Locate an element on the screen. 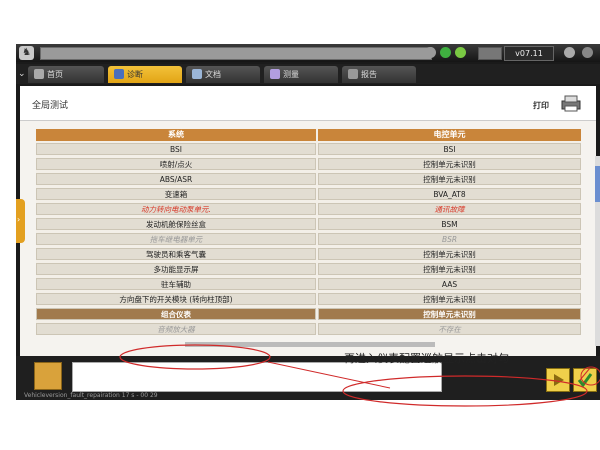 The height and width of the screenshot is (450, 600). annotation-text: 再进入仪表配置巡航显示点击对勾 is located at coordinates (426, 358).